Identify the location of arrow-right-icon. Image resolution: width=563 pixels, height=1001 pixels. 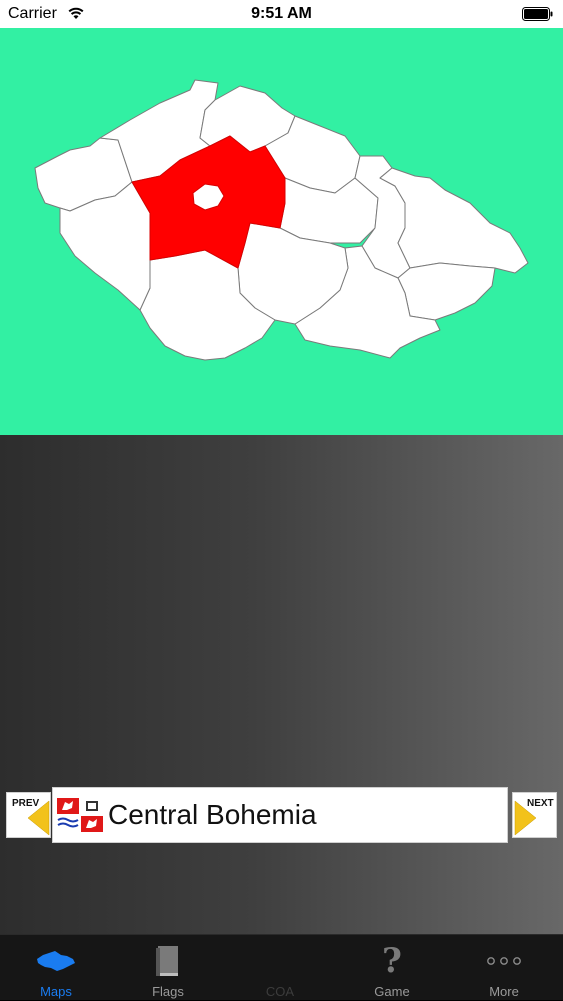
(525, 818).